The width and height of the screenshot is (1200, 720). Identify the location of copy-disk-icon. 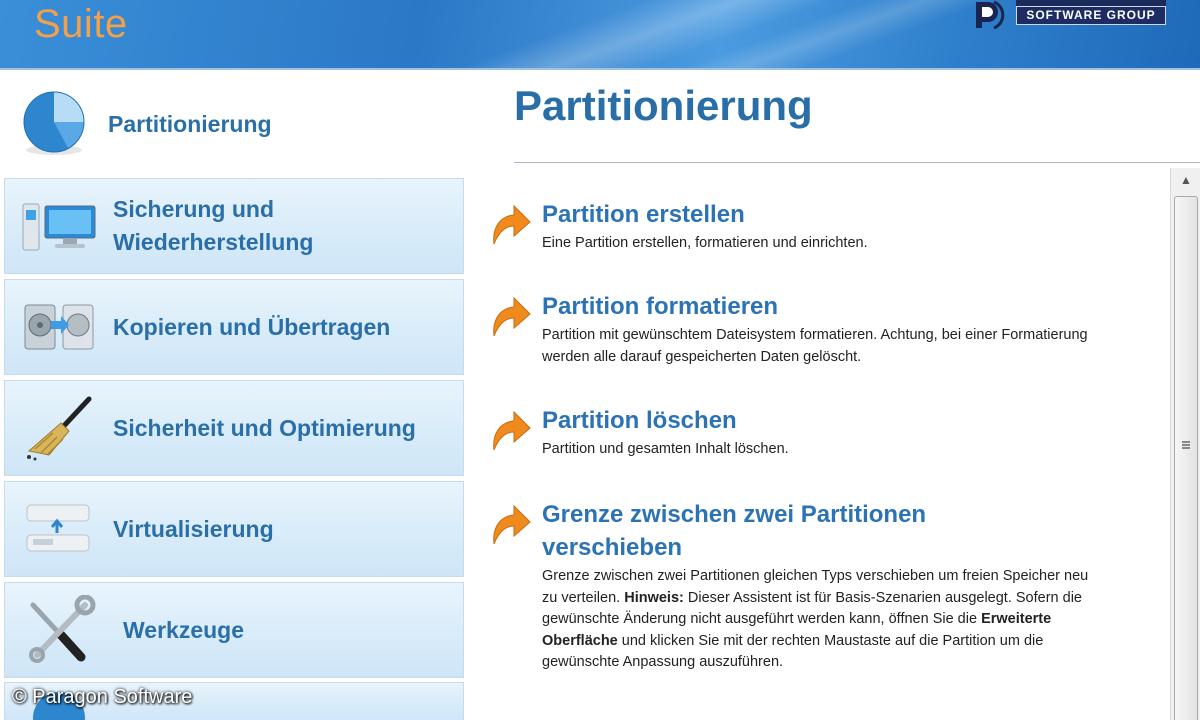
(59, 327).